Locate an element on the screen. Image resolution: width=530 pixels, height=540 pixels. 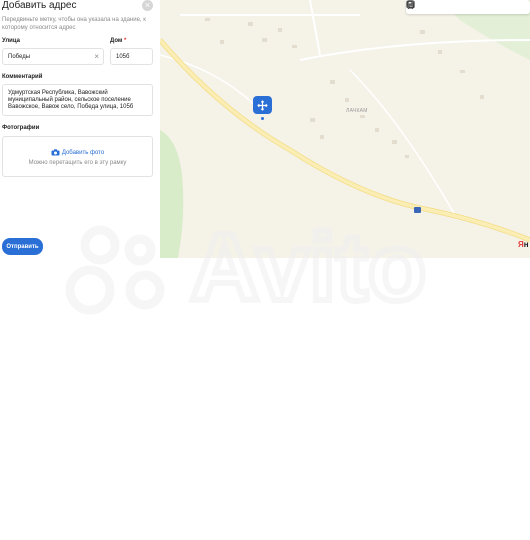
forest-area-left is located at coordinates (172, 194).